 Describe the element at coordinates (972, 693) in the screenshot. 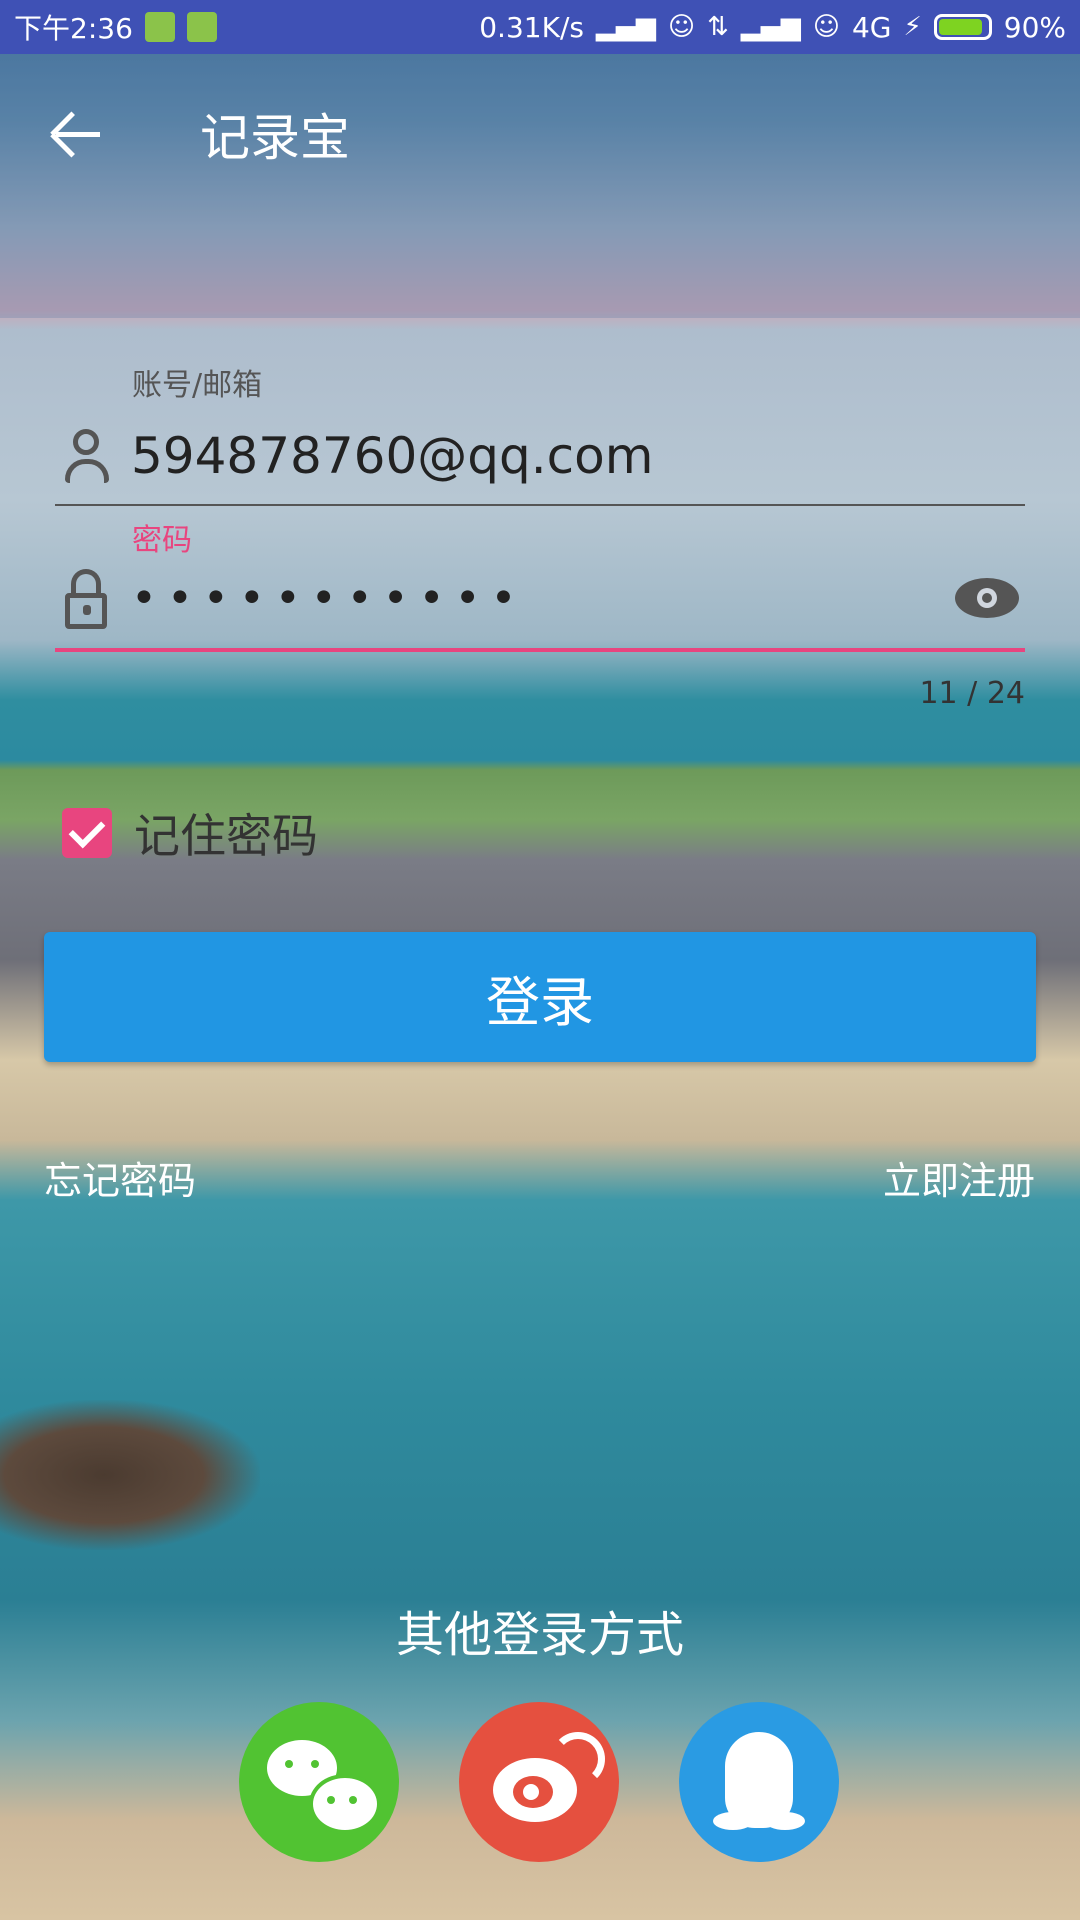

I see `password-counter: 11 / 24` at that location.